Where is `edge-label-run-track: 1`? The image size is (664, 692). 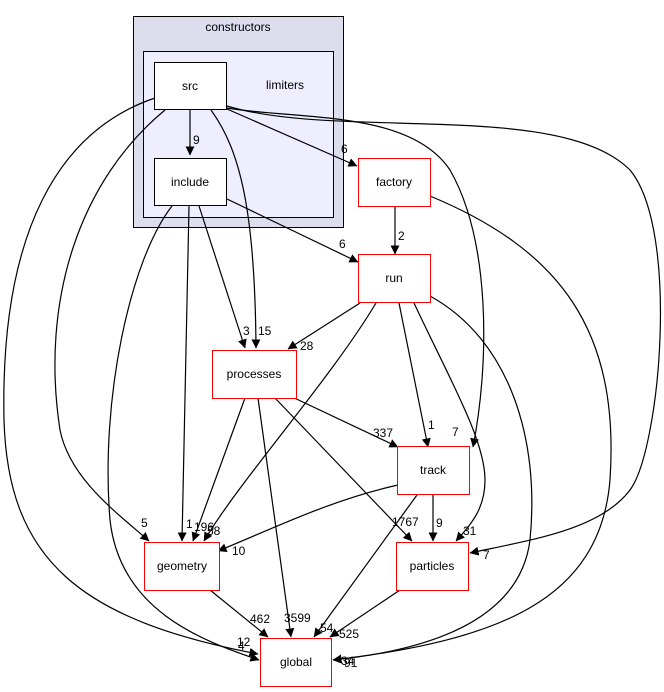 edge-label-run-track: 1 is located at coordinates (431, 425).